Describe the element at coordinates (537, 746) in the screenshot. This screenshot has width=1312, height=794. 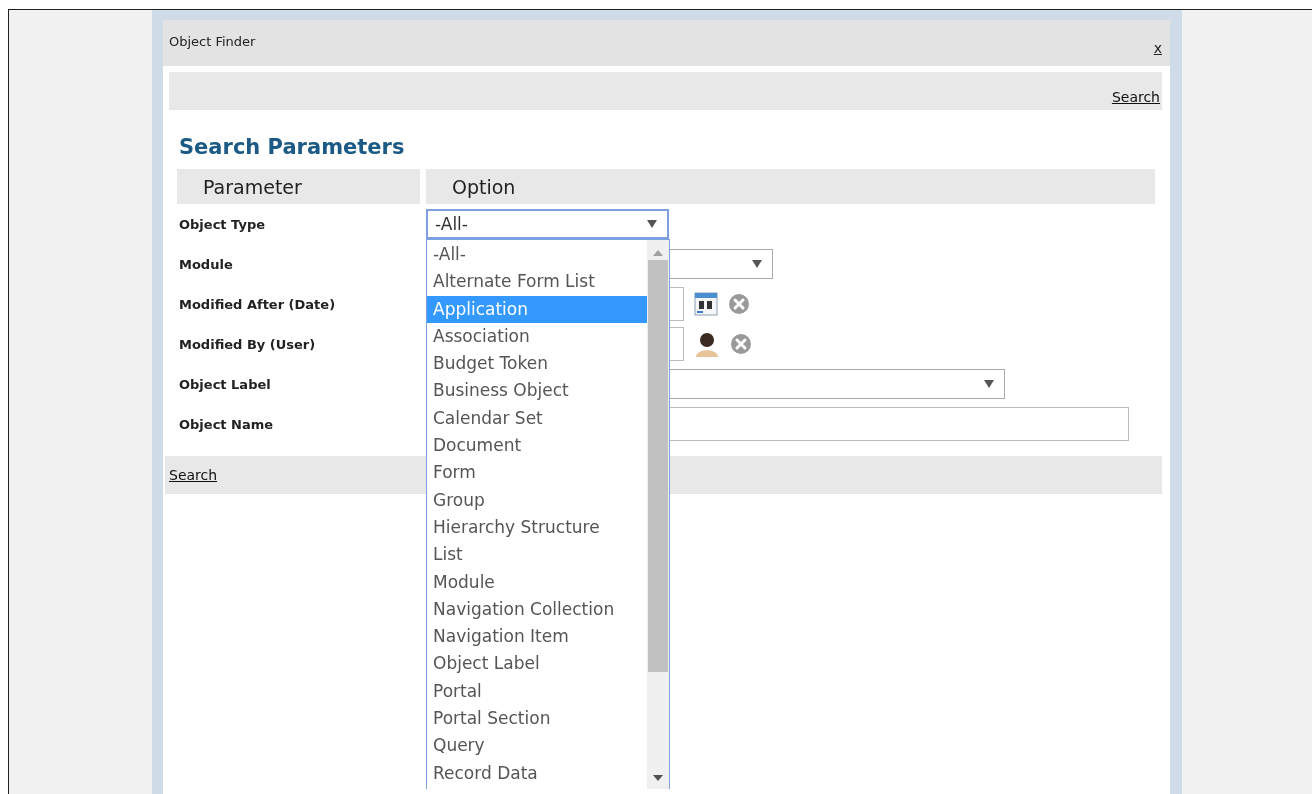
I see `dropdown-option: Query` at that location.